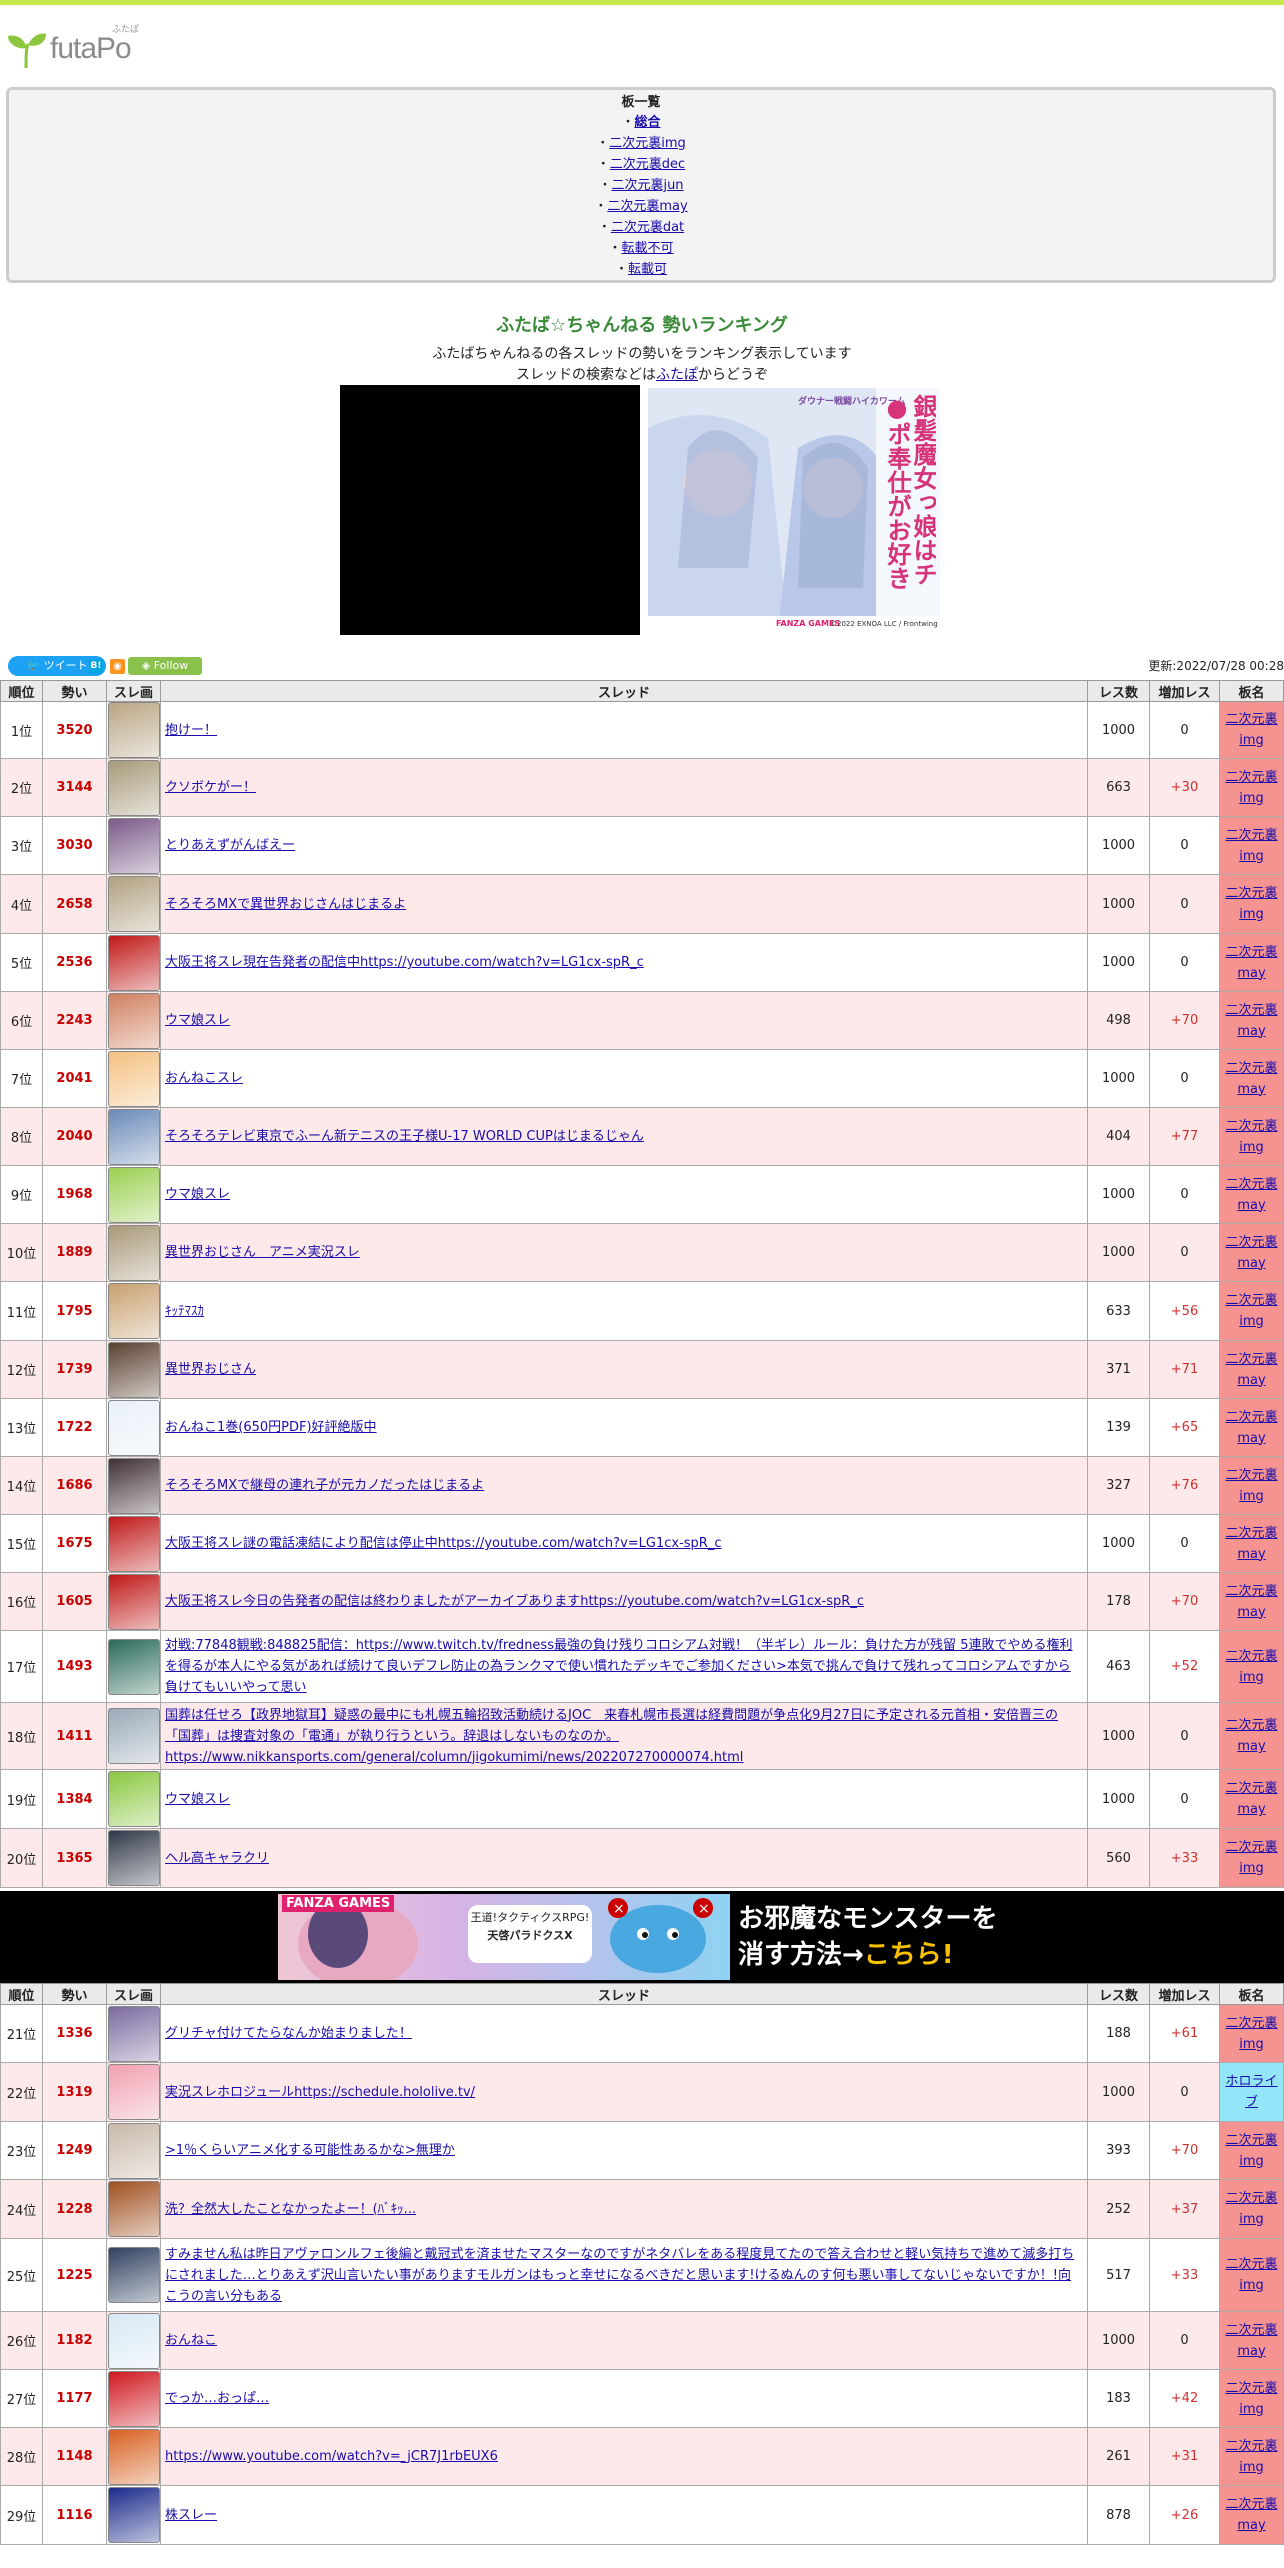  What do you see at coordinates (191, 2515) in the screenshot?
I see `thread-link: 株スレー` at bounding box center [191, 2515].